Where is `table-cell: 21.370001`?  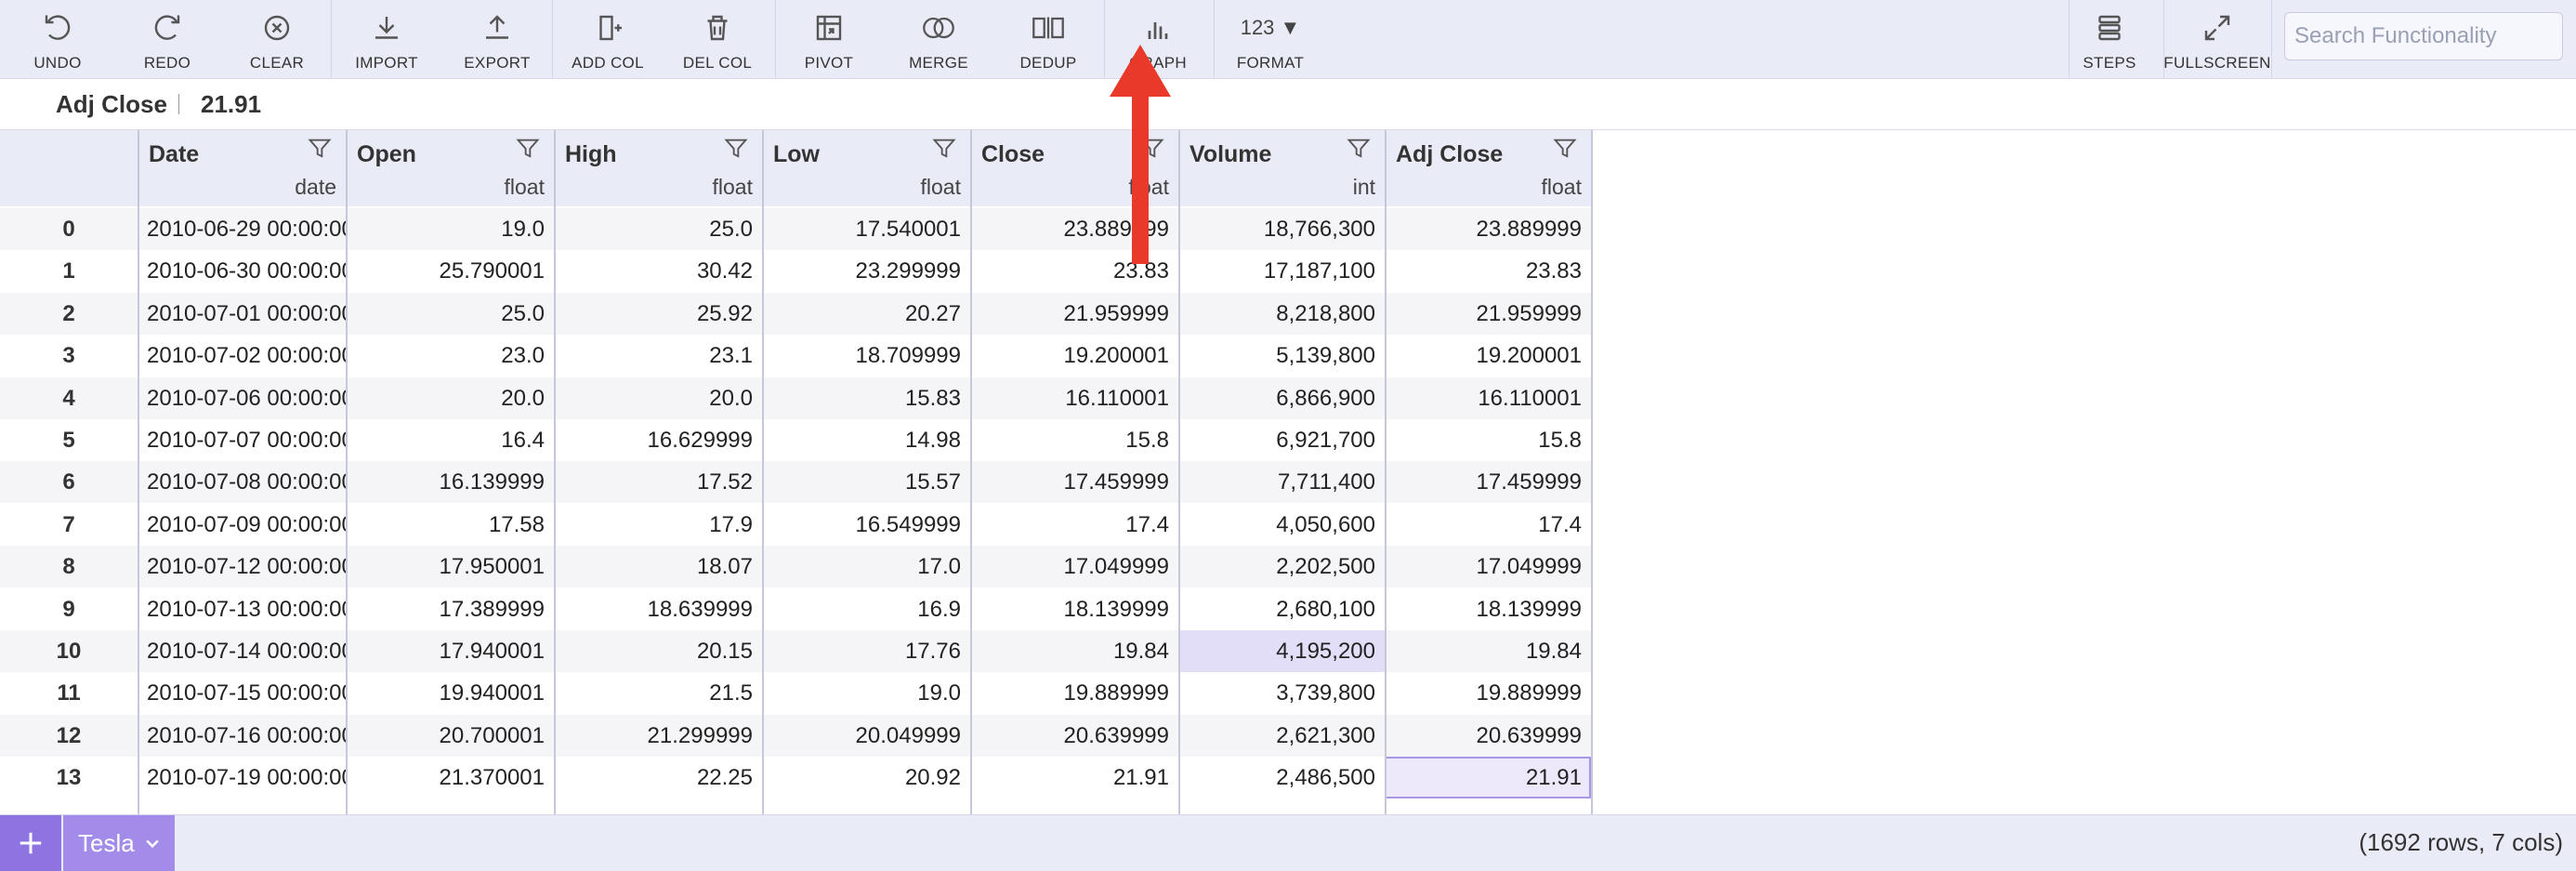
table-cell: 21.370001 is located at coordinates (450, 778).